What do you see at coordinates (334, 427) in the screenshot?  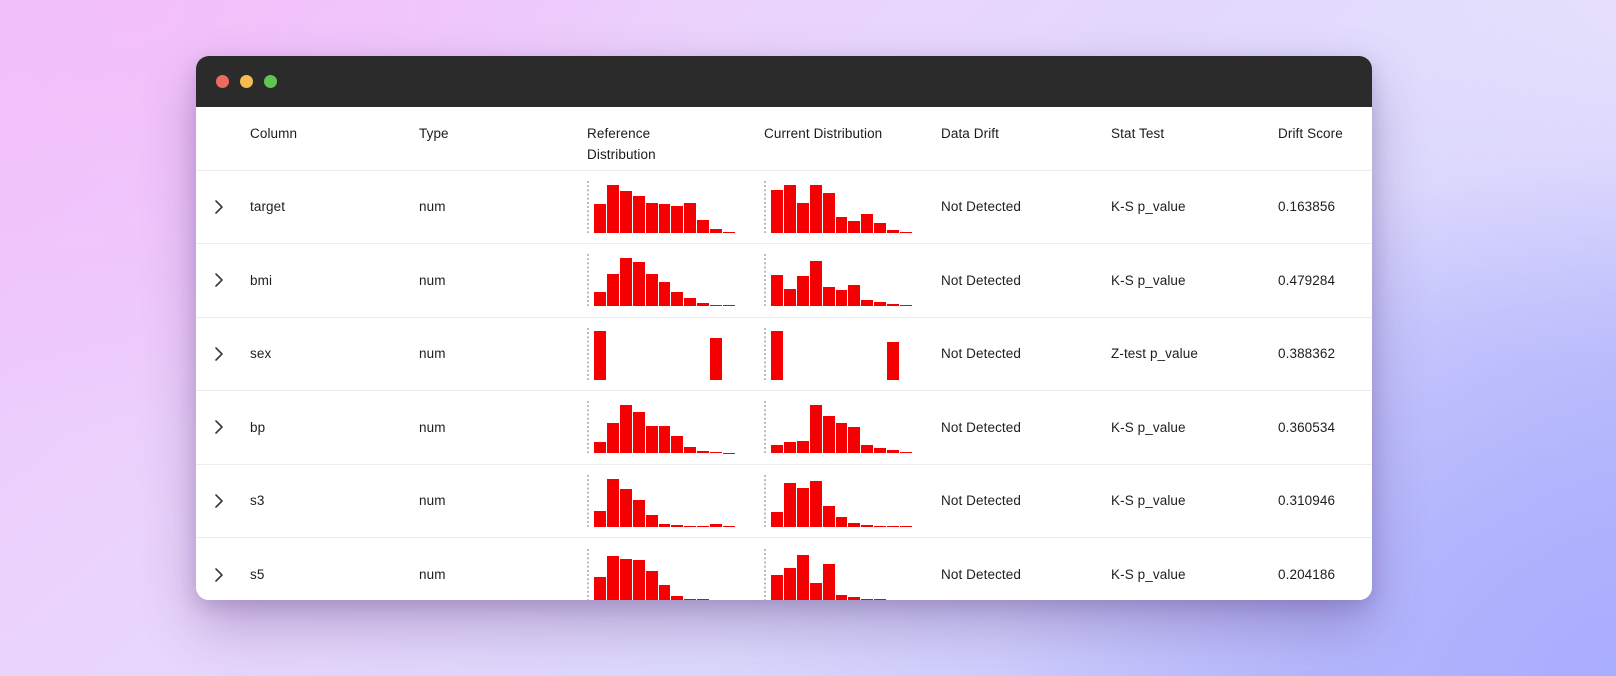 I see `cell-column-name: bp` at bounding box center [334, 427].